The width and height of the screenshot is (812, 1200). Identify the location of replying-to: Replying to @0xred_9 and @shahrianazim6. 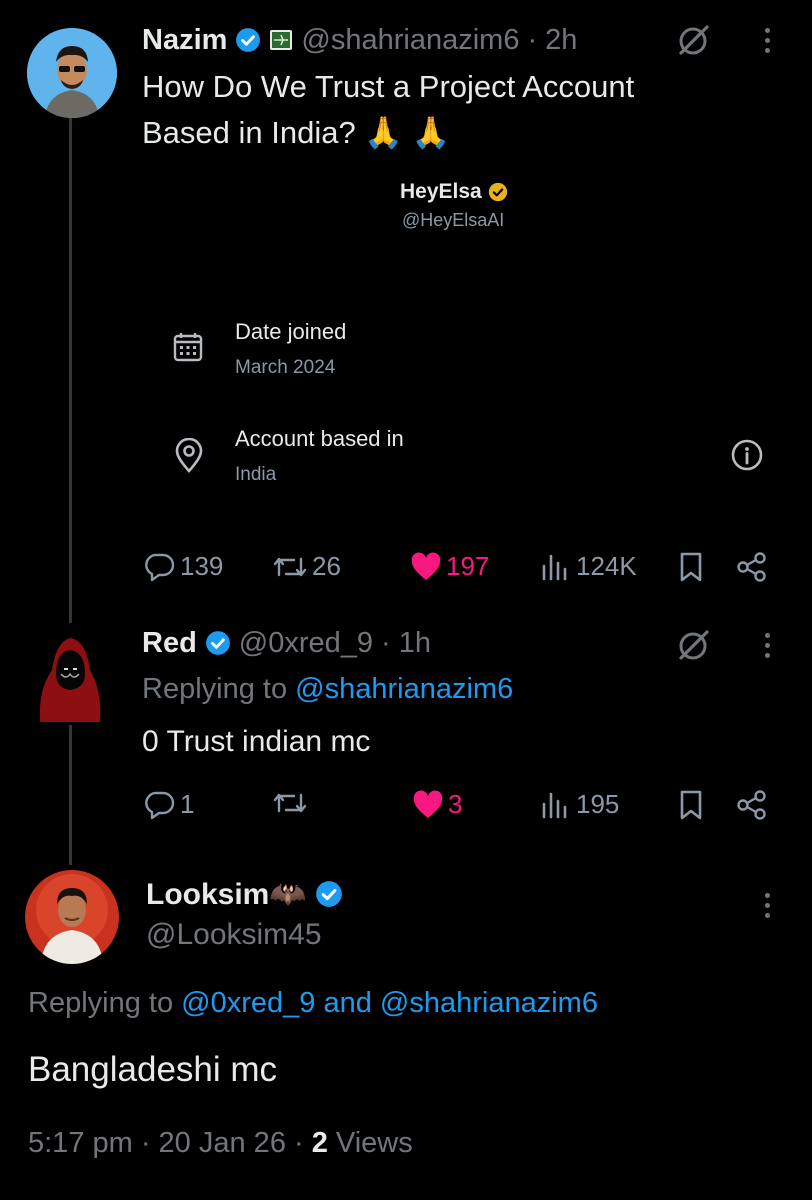
(313, 1003).